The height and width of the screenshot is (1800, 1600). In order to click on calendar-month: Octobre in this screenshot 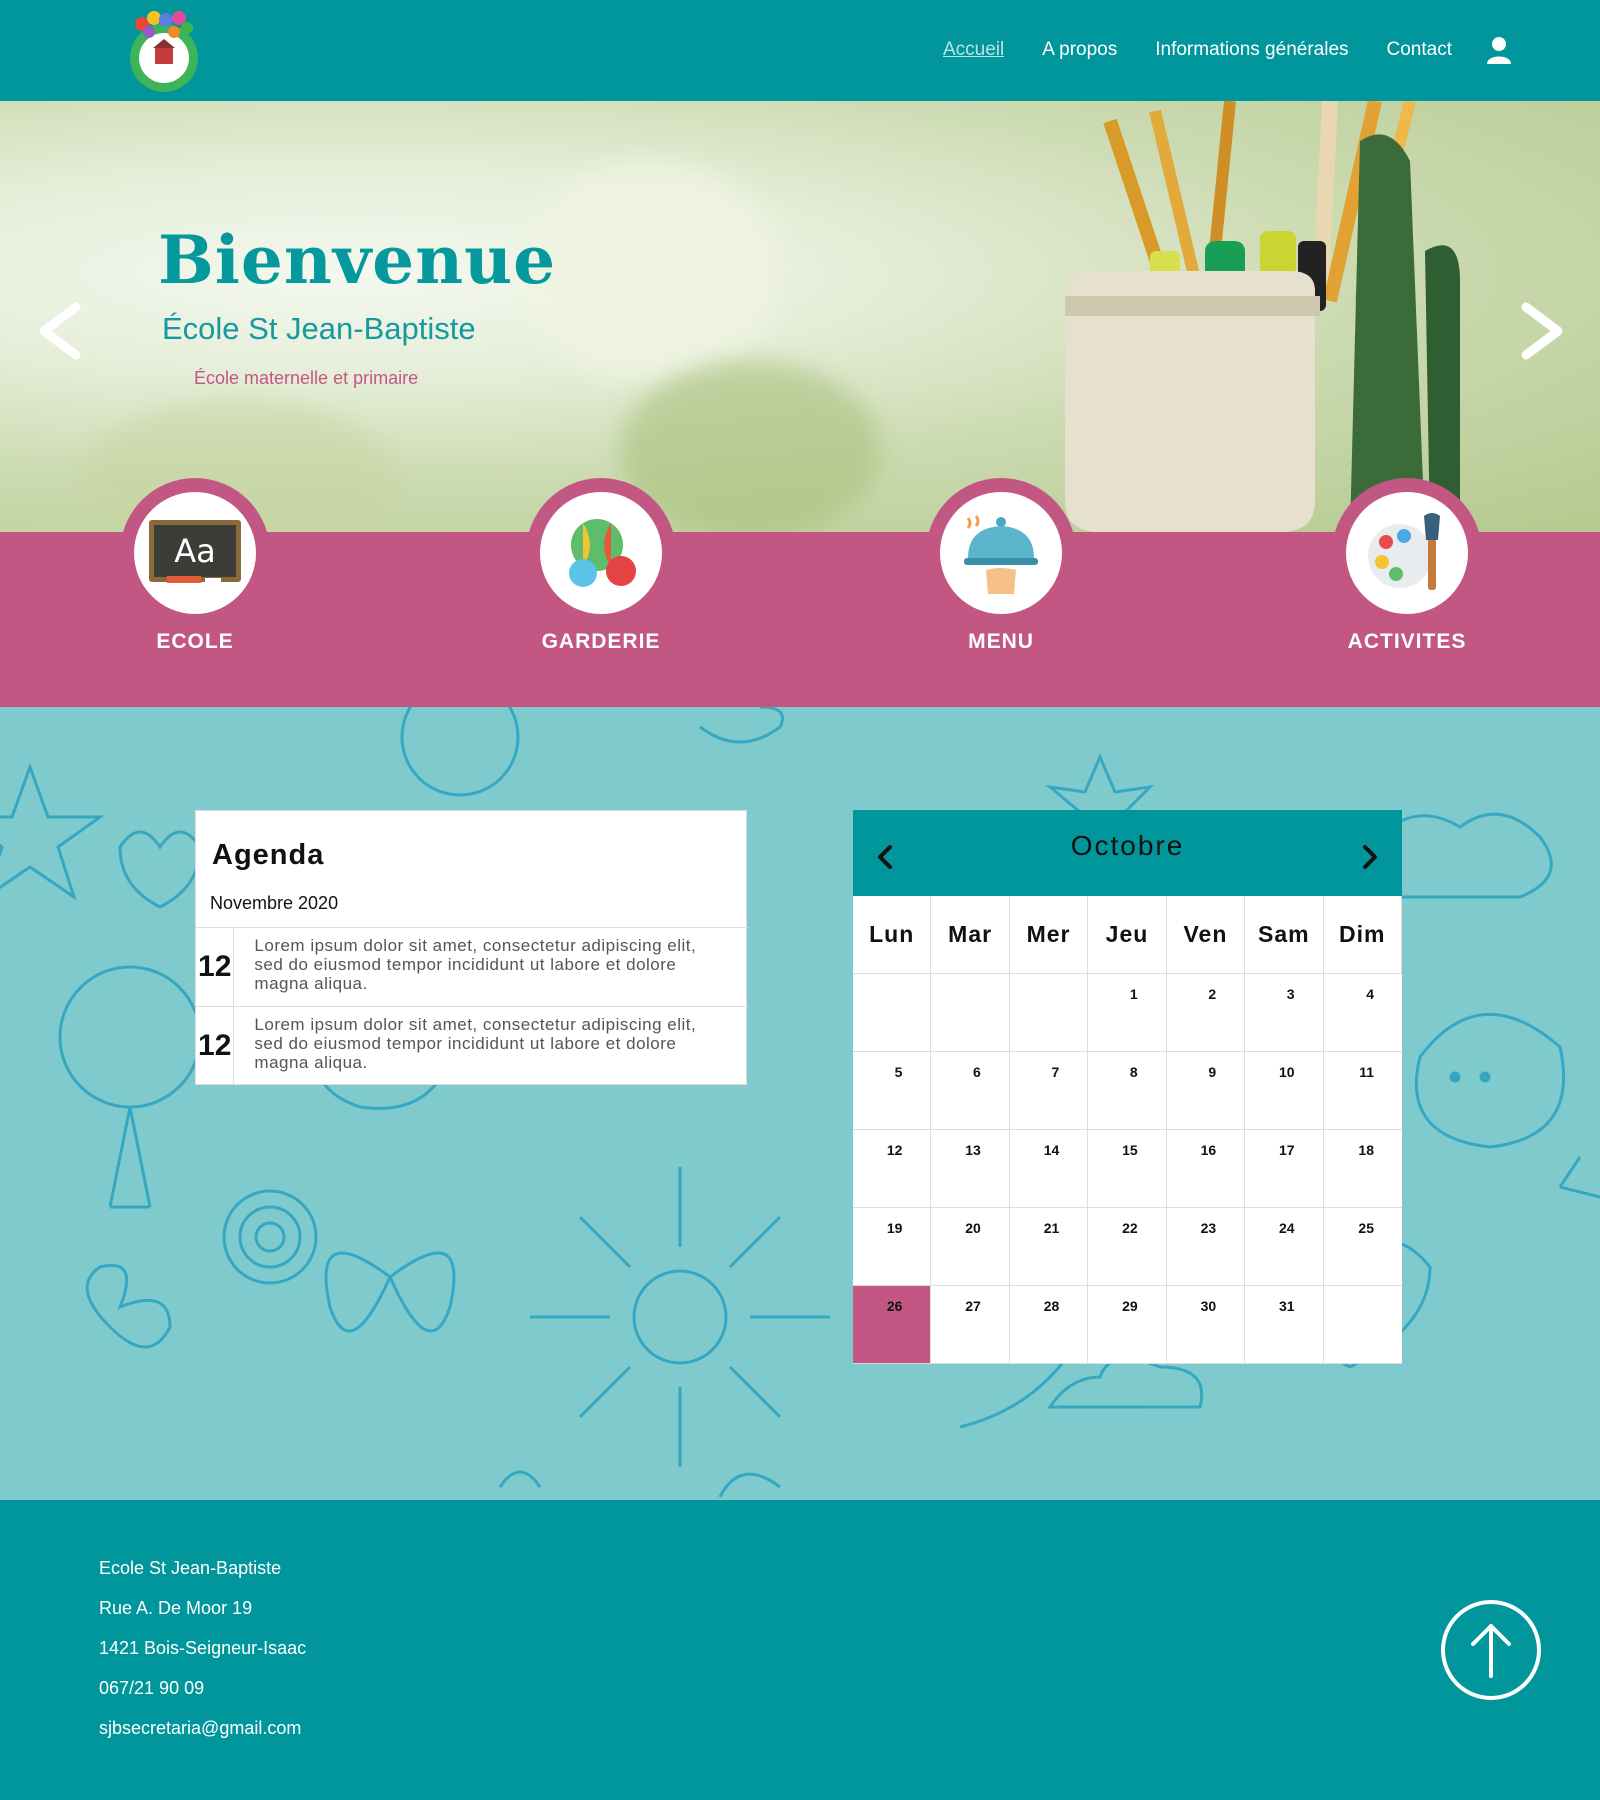, I will do `click(1127, 845)`.